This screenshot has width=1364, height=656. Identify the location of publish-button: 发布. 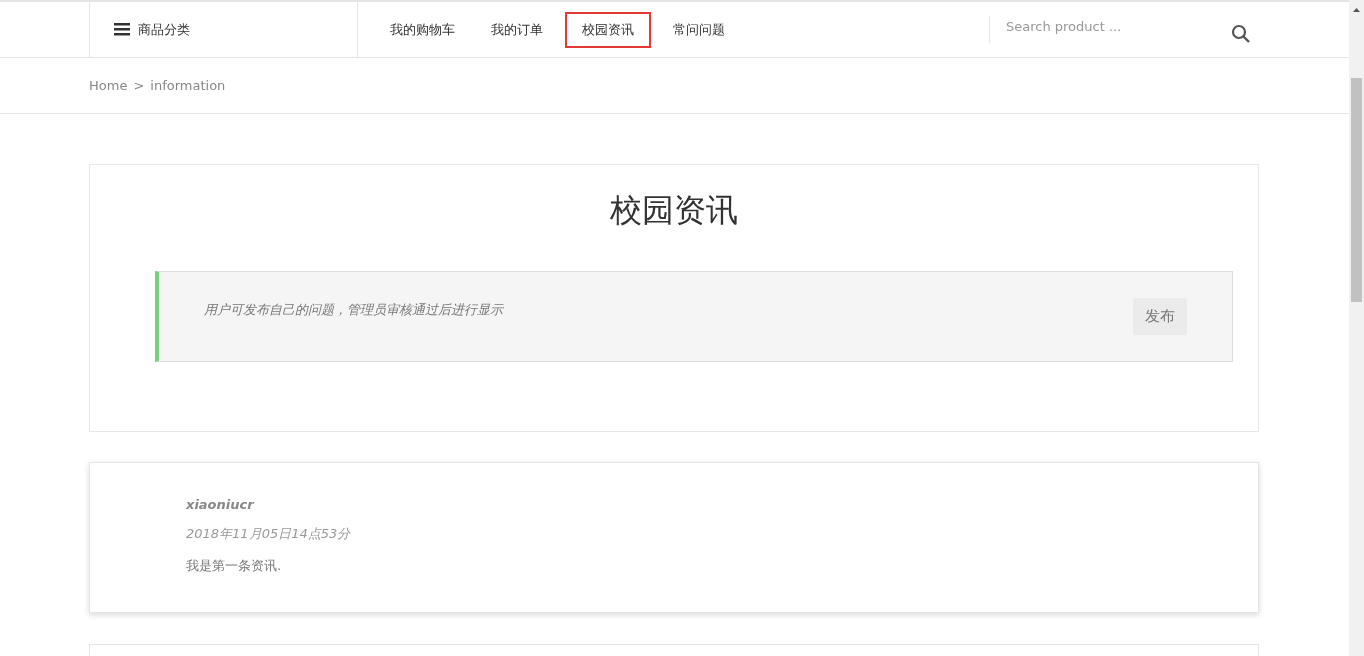
(1160, 316).